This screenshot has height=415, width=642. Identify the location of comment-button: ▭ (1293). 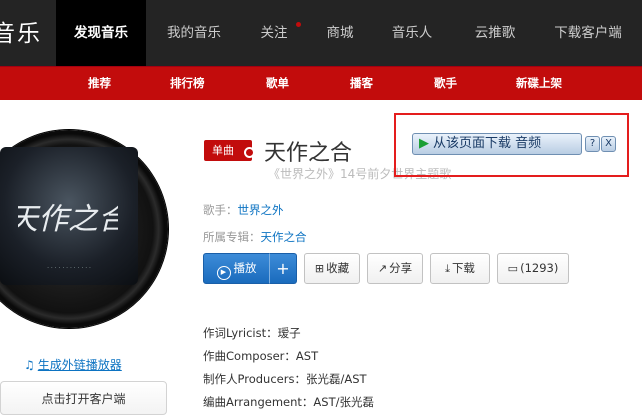
(533, 268).